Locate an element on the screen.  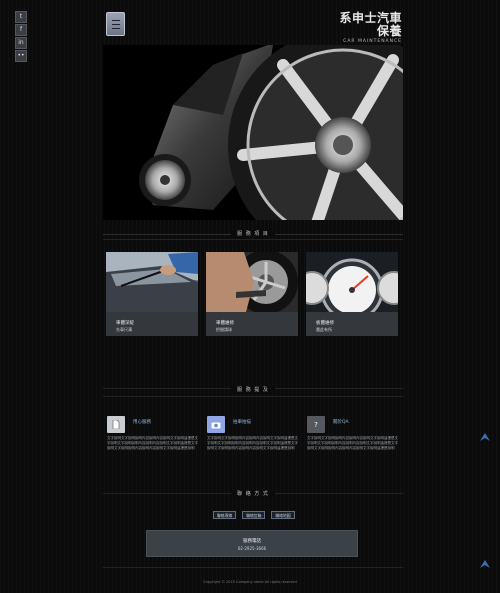
service-subtitle: 把間請球 is located at coordinates (224, 329).